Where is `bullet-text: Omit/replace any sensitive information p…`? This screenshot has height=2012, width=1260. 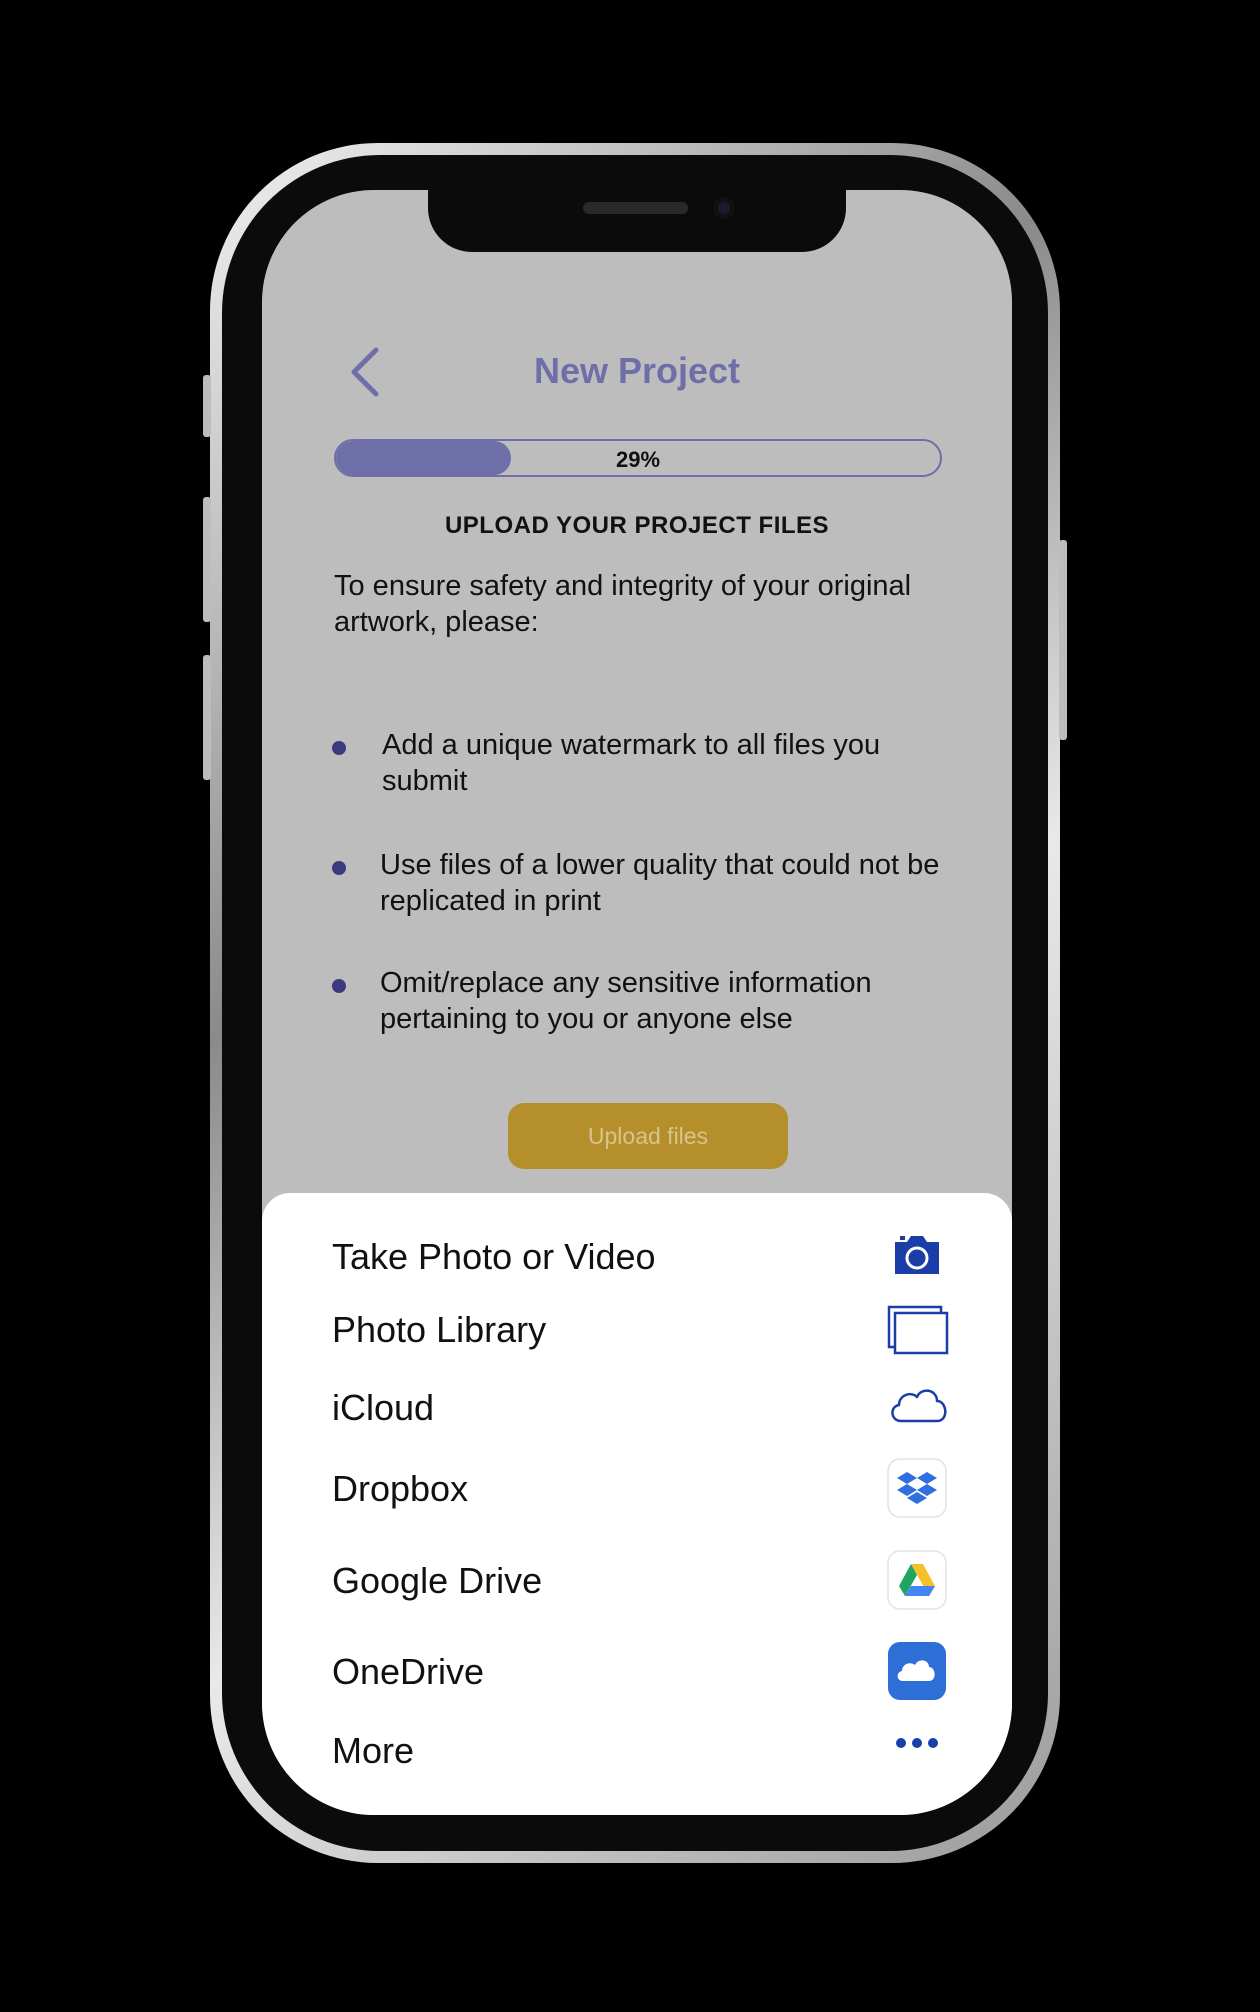 bullet-text: Omit/replace any sensitive information p… is located at coordinates (626, 1001).